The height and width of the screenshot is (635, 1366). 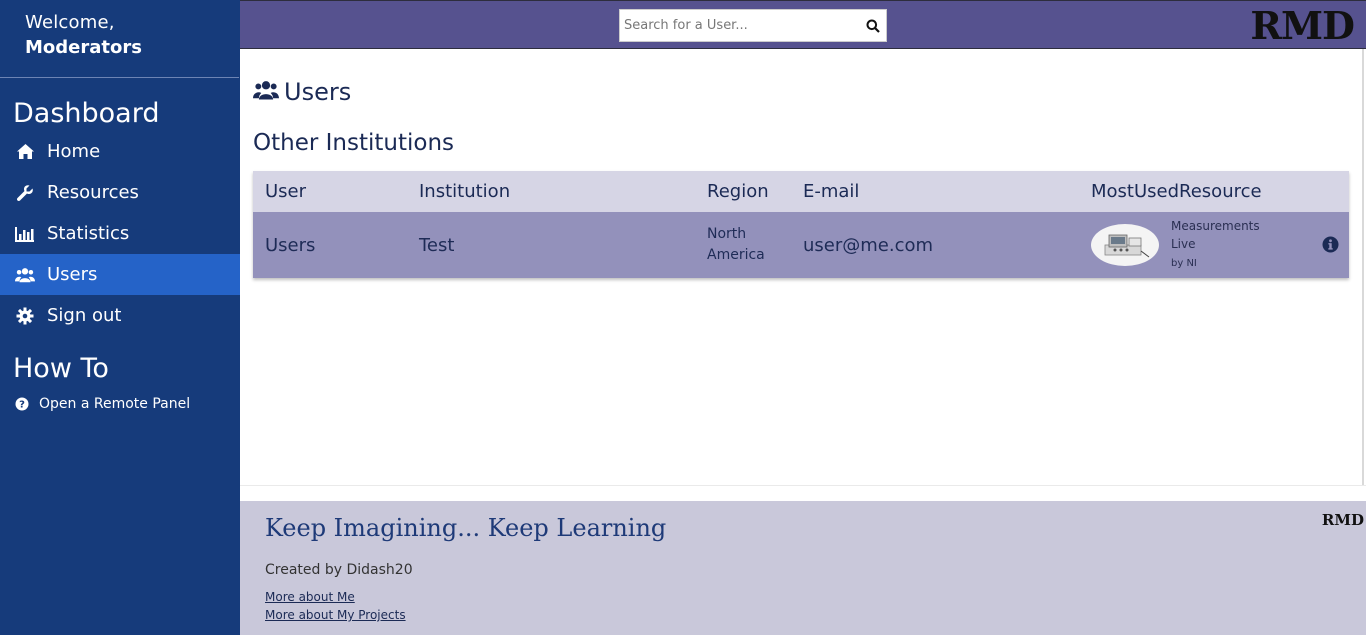 I want to click on column-header-region: Region, so click(x=738, y=191).